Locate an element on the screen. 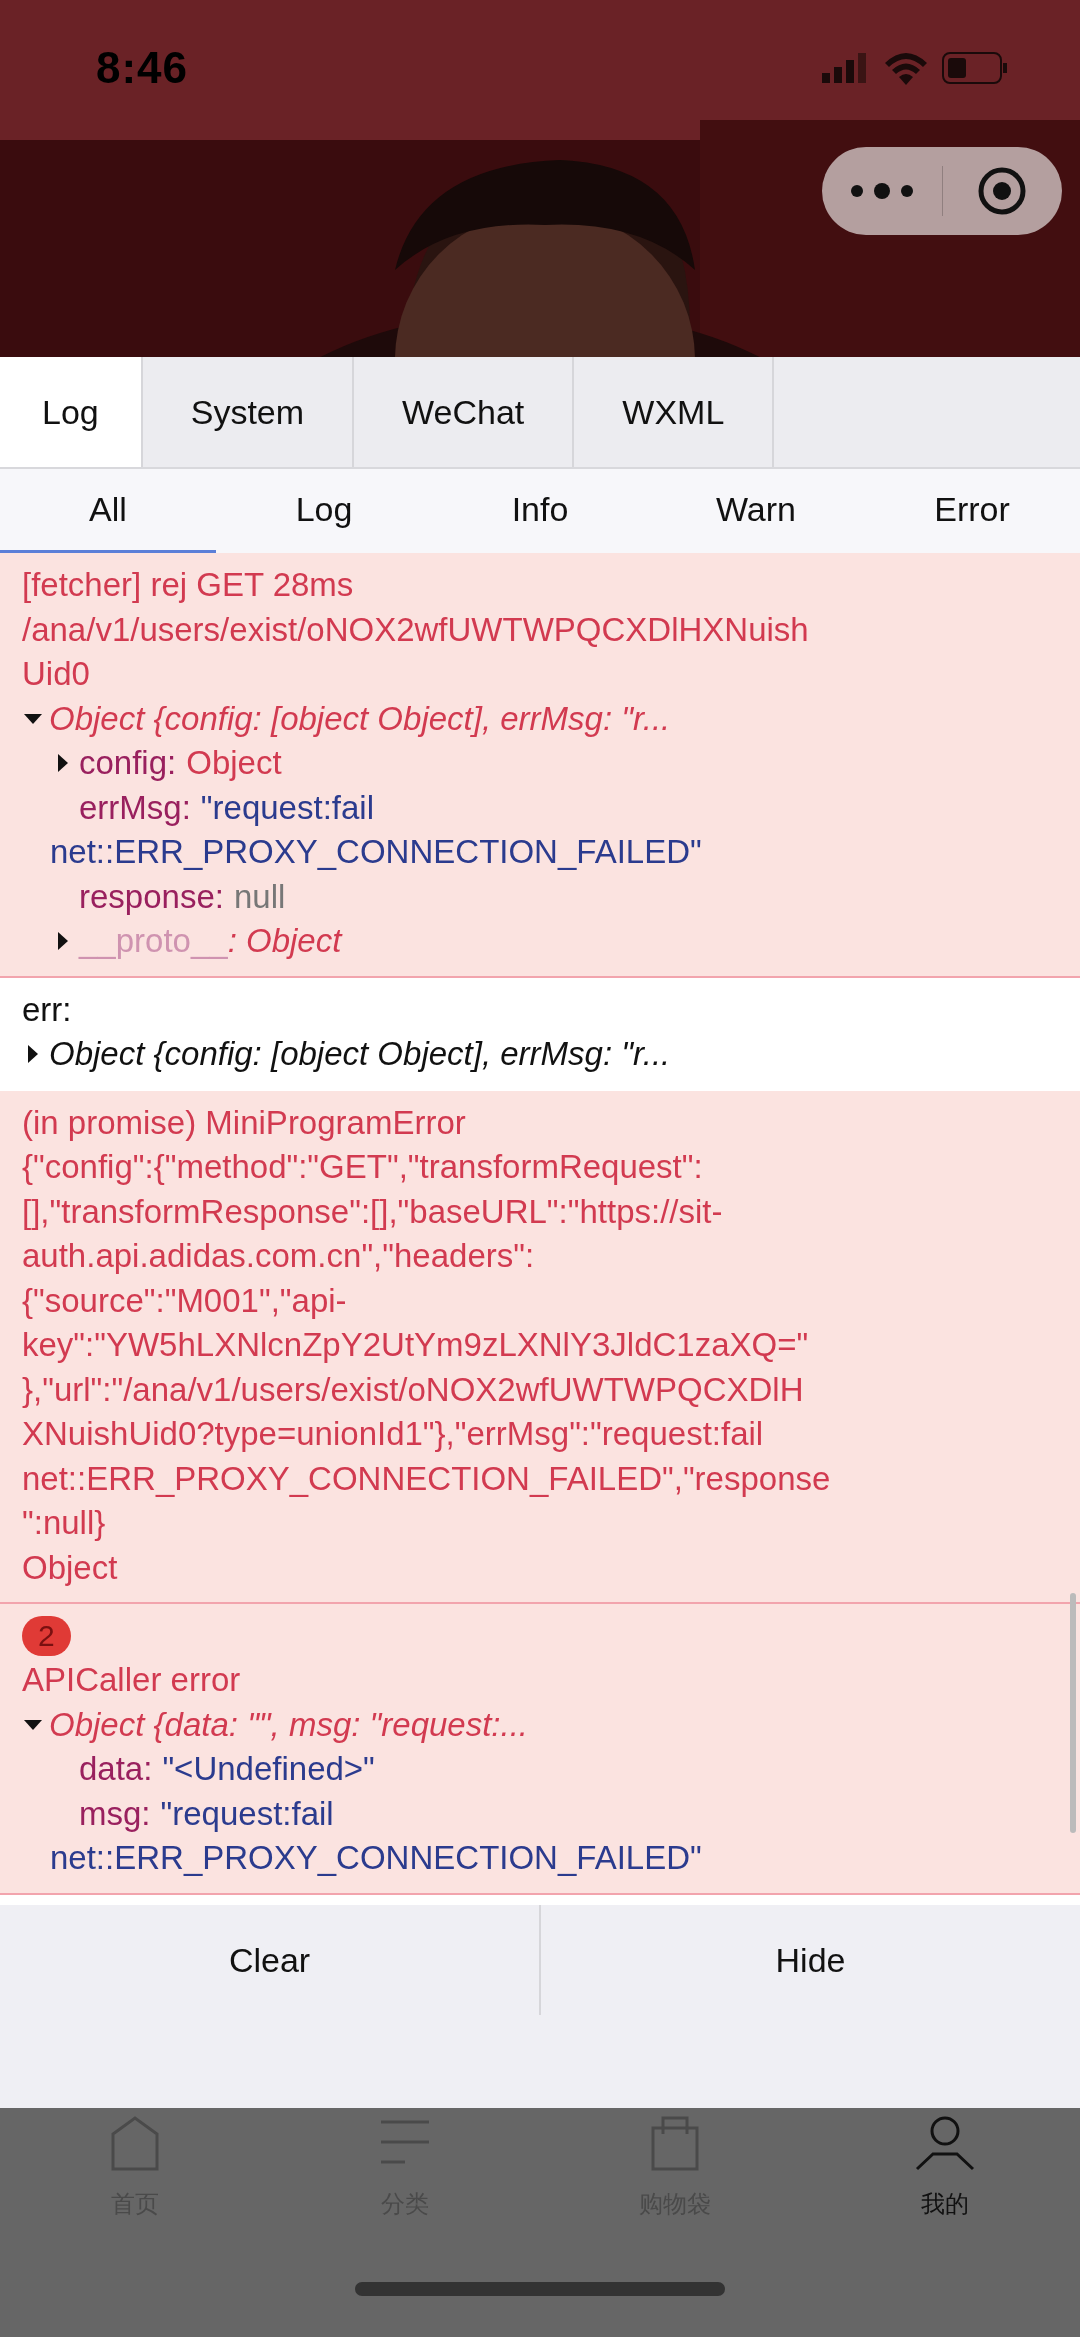 Image resolution: width=1080 pixels, height=2337 pixels. property-key: __proto__ is located at coordinates (153, 941).